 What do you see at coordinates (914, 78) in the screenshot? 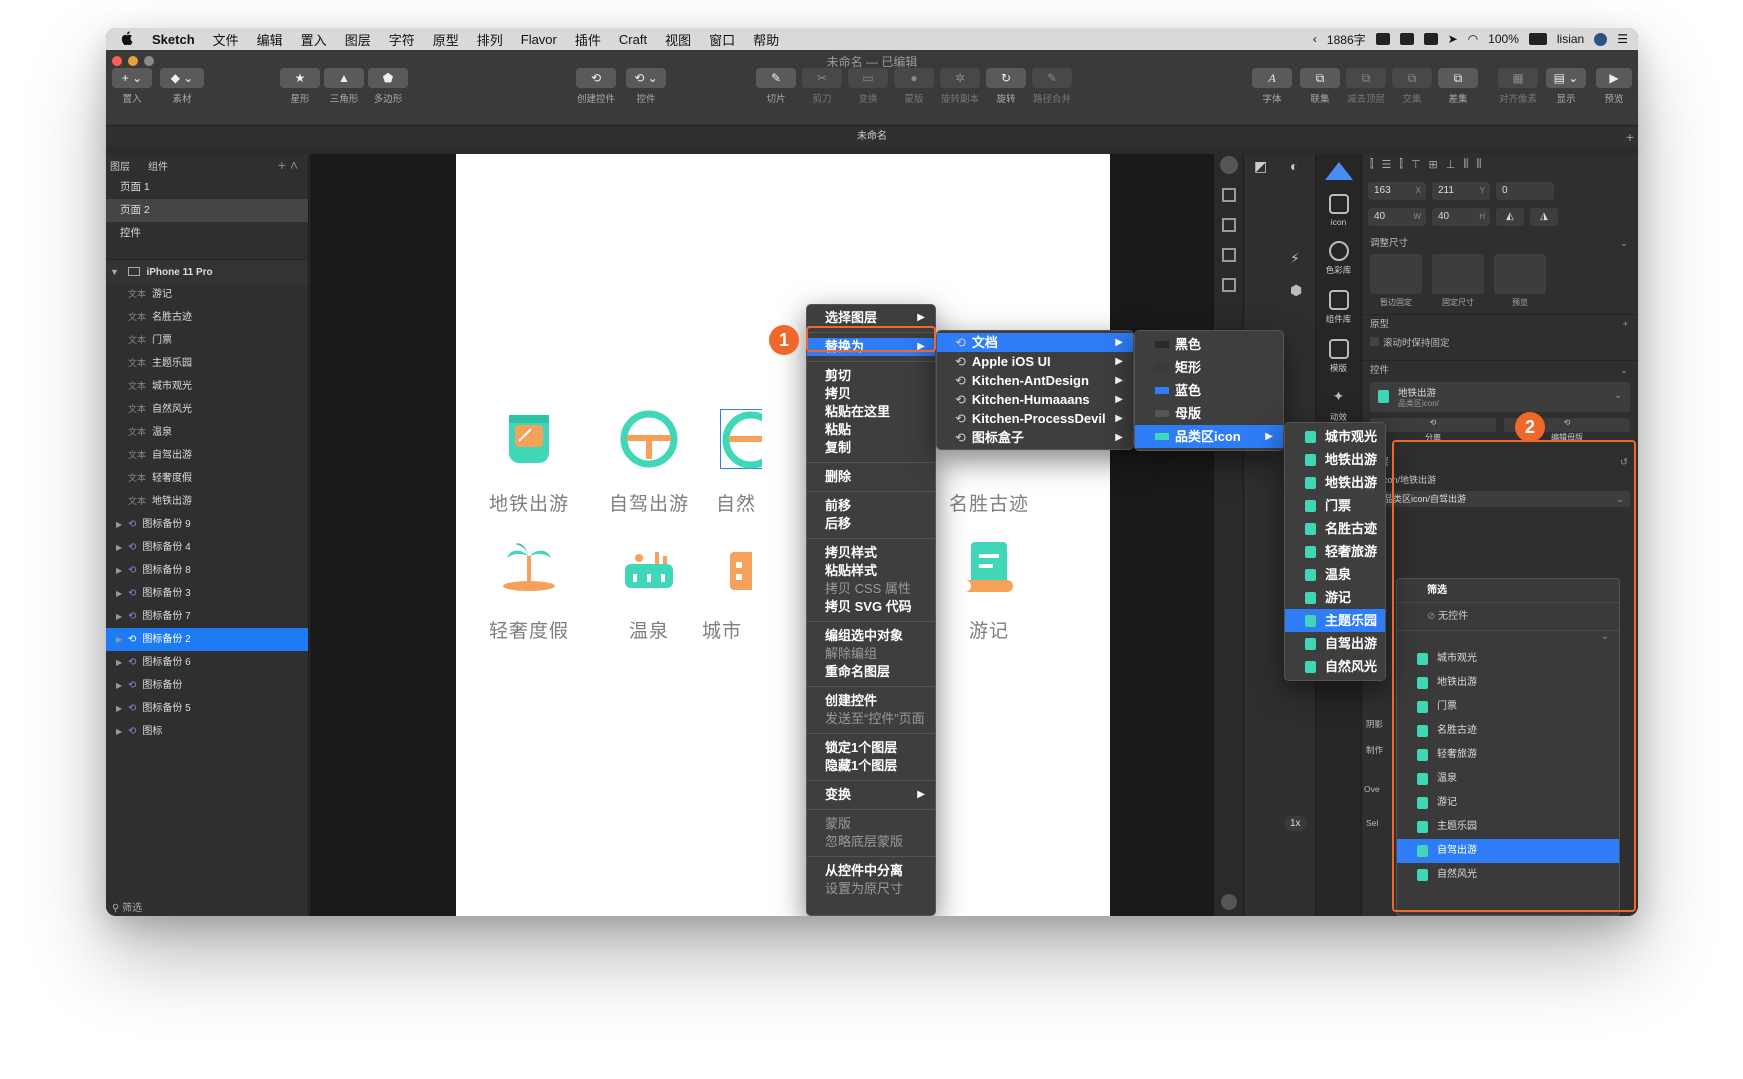
I see `mask-icon: ●` at bounding box center [914, 78].